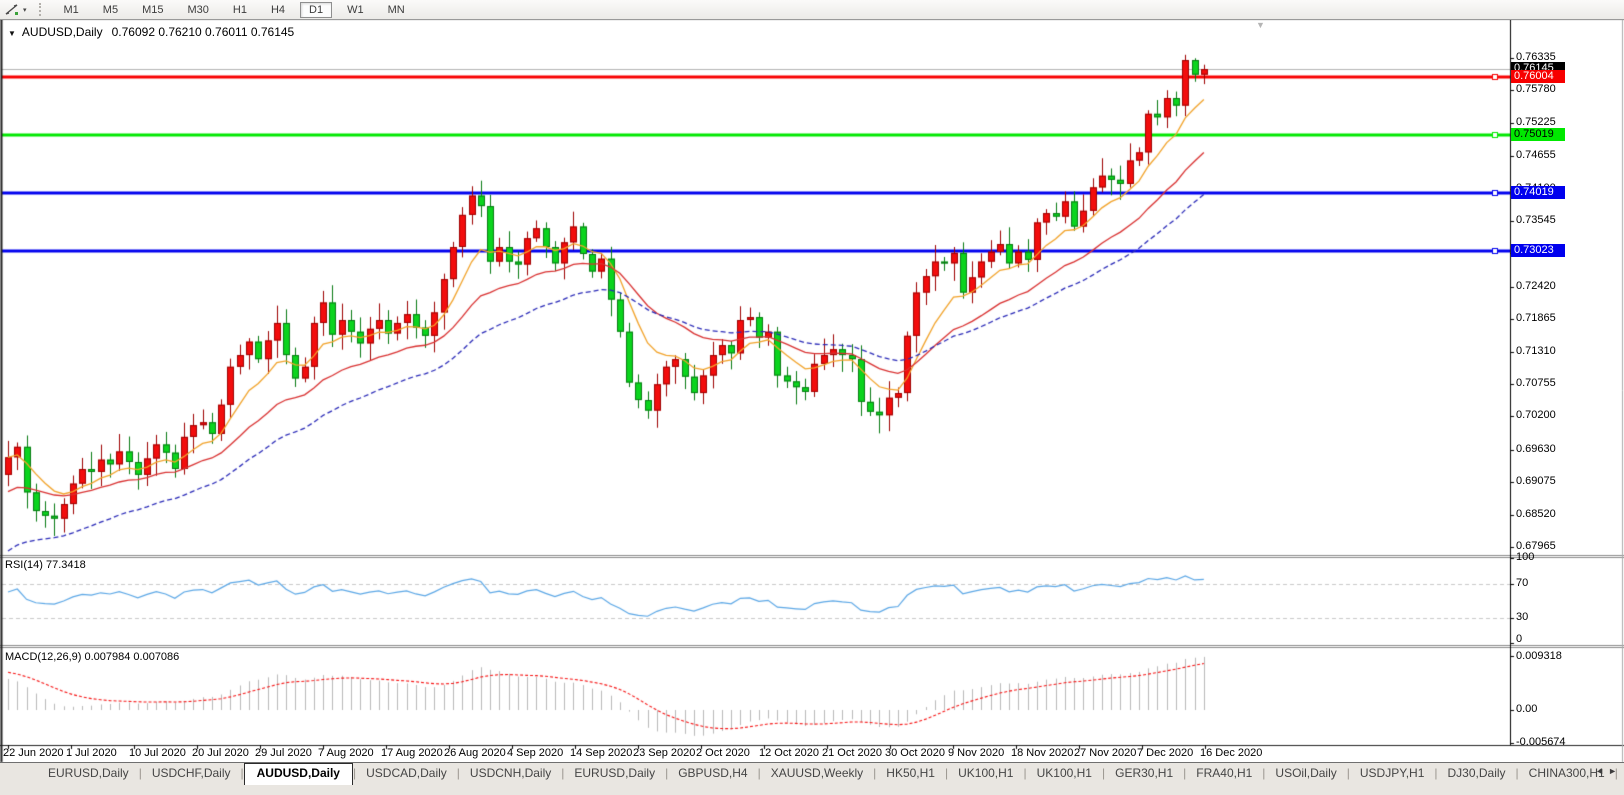 The image size is (1624, 795). I want to click on price-axis-label: 0.71310, so click(1536, 350).